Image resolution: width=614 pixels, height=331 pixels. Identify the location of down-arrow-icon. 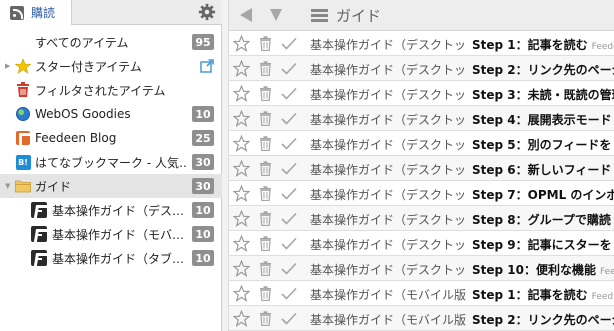
(276, 15).